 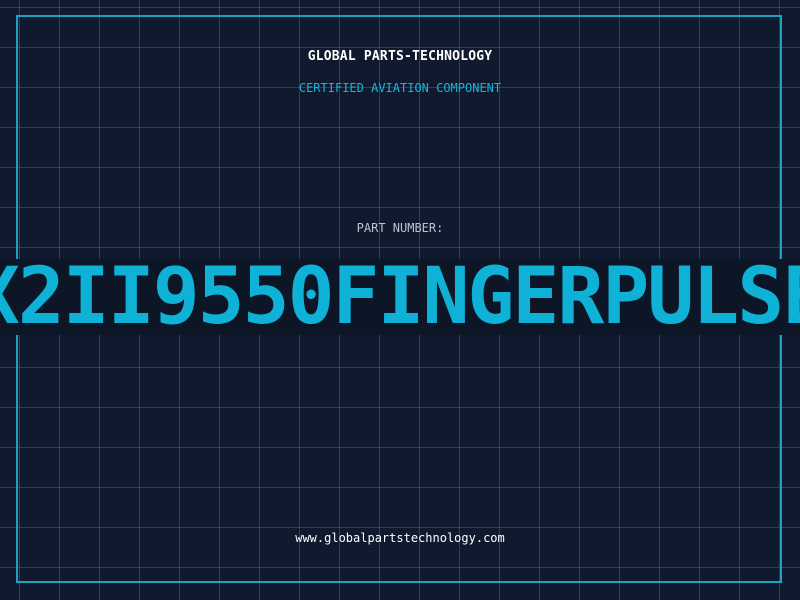 I want to click on website-url: www.globalpartstechnology.com, so click(x=400, y=538).